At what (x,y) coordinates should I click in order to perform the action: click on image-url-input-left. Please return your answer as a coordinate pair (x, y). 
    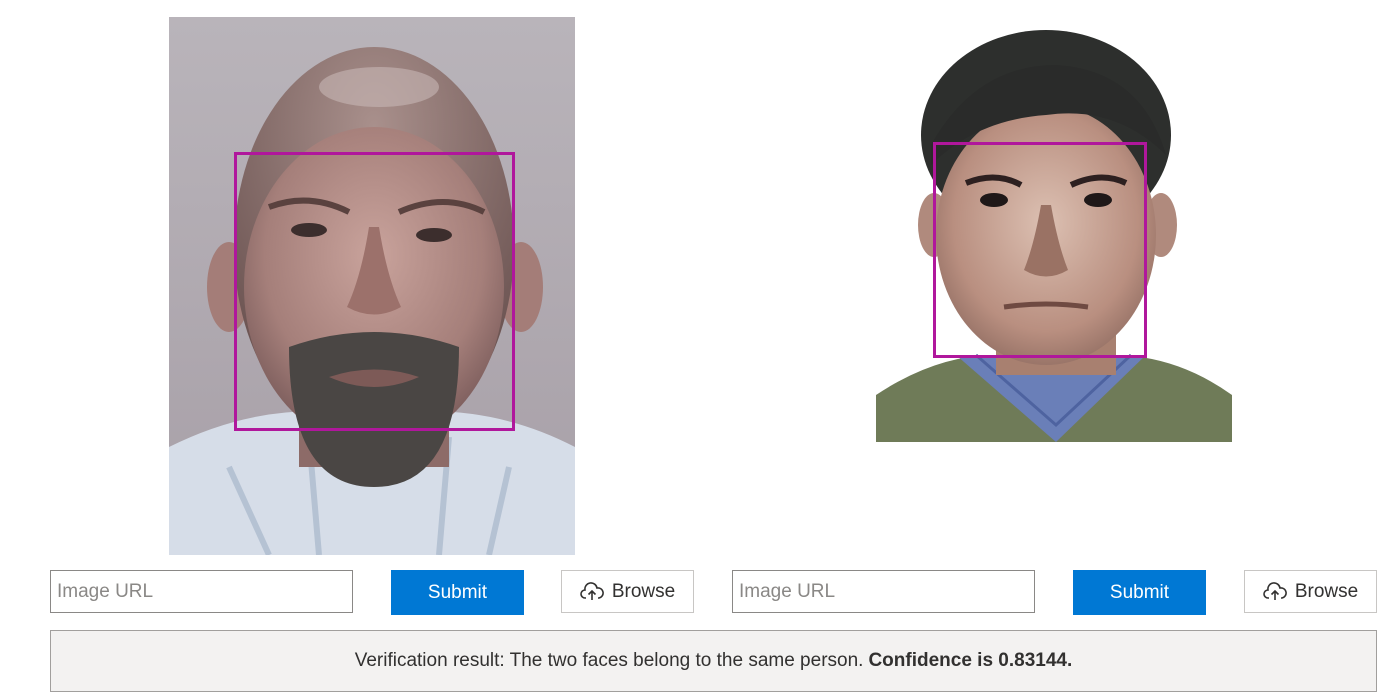
    Looking at the image, I should click on (201, 591).